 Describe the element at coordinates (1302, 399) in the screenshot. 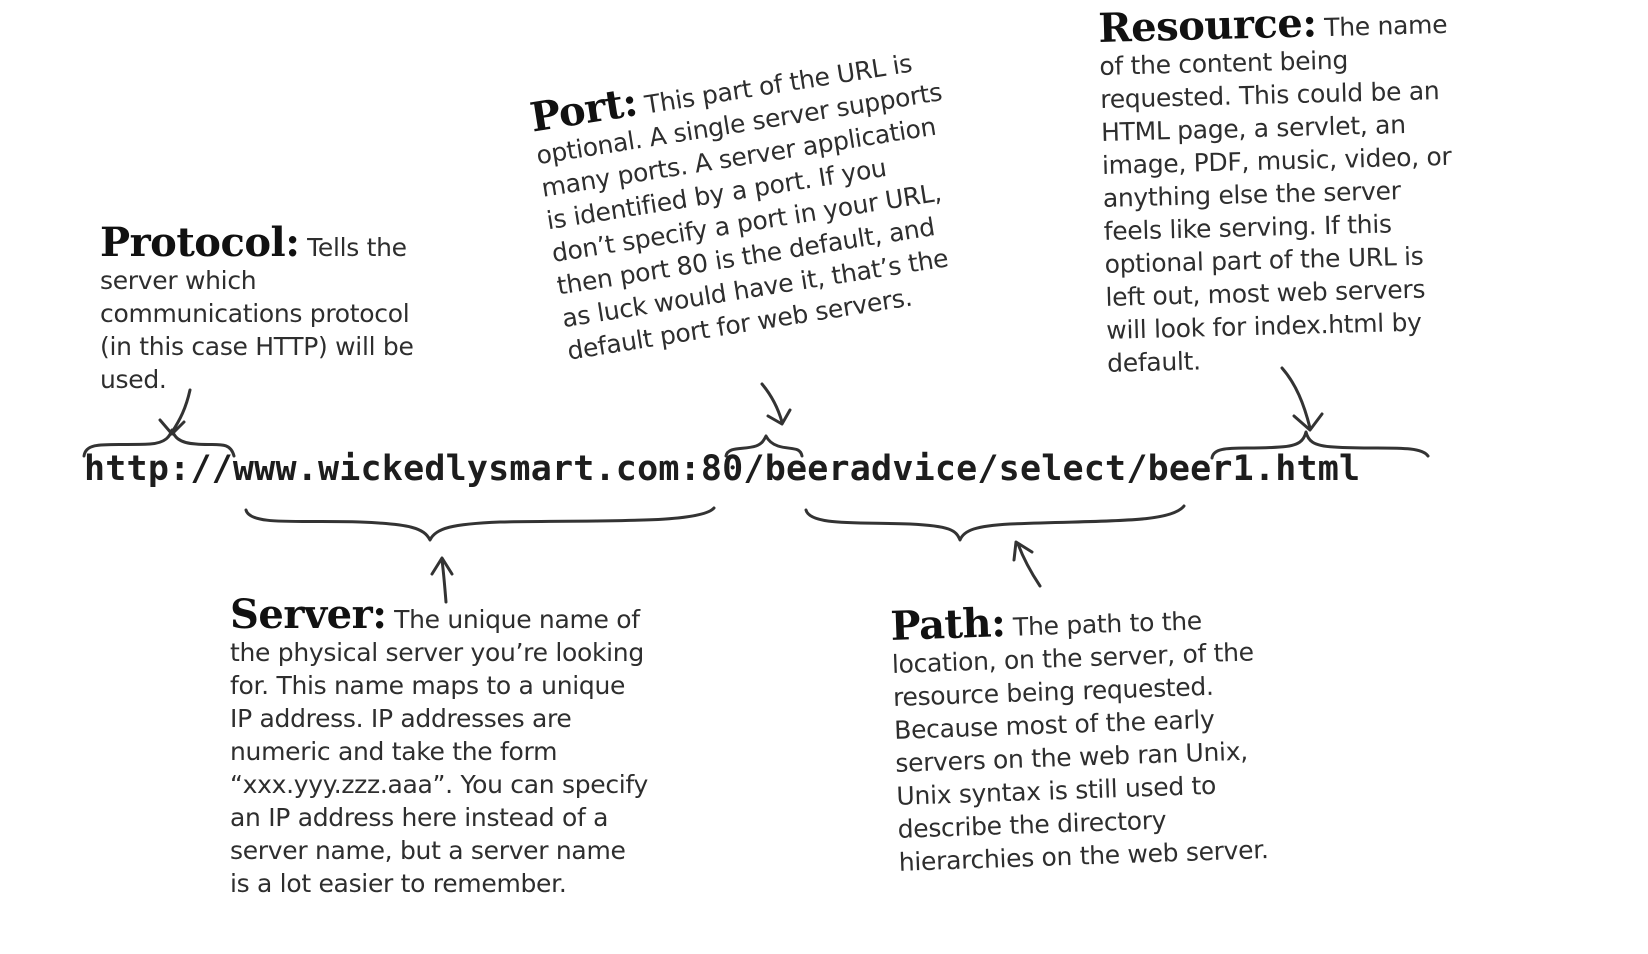

I see `resource-arrow` at that location.